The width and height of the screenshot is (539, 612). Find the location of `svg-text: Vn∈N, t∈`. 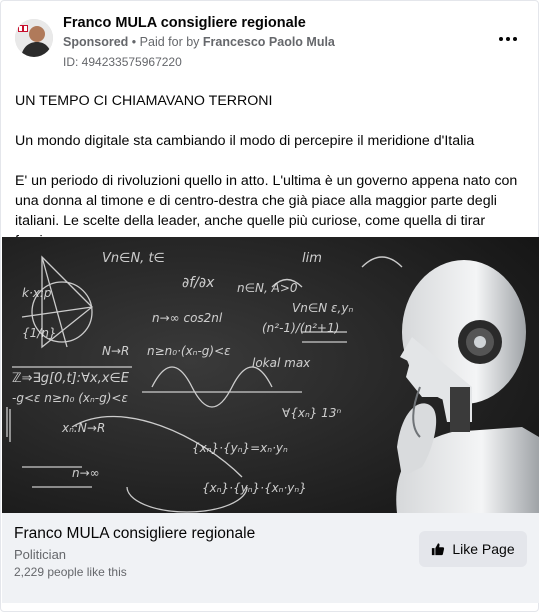

svg-text: Vn∈N, t∈ is located at coordinates (133, 258).